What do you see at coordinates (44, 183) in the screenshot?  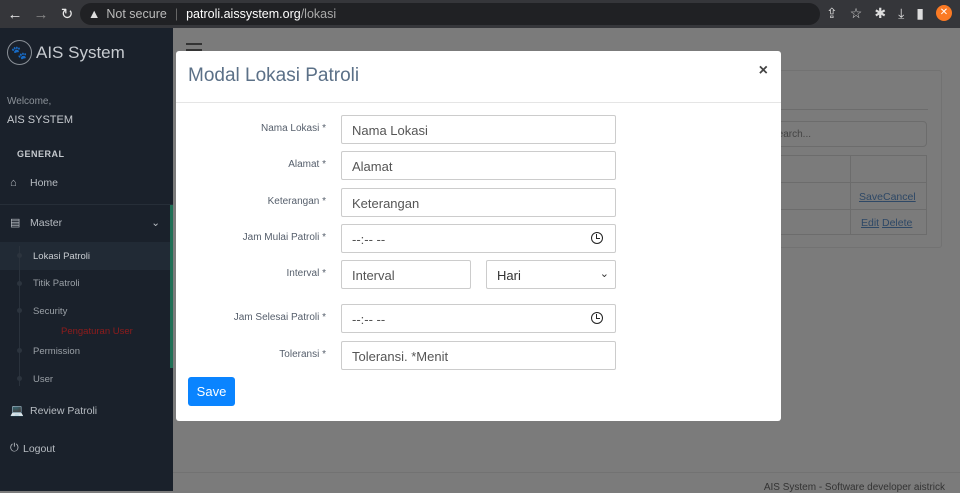 I see `menu-label: Home` at bounding box center [44, 183].